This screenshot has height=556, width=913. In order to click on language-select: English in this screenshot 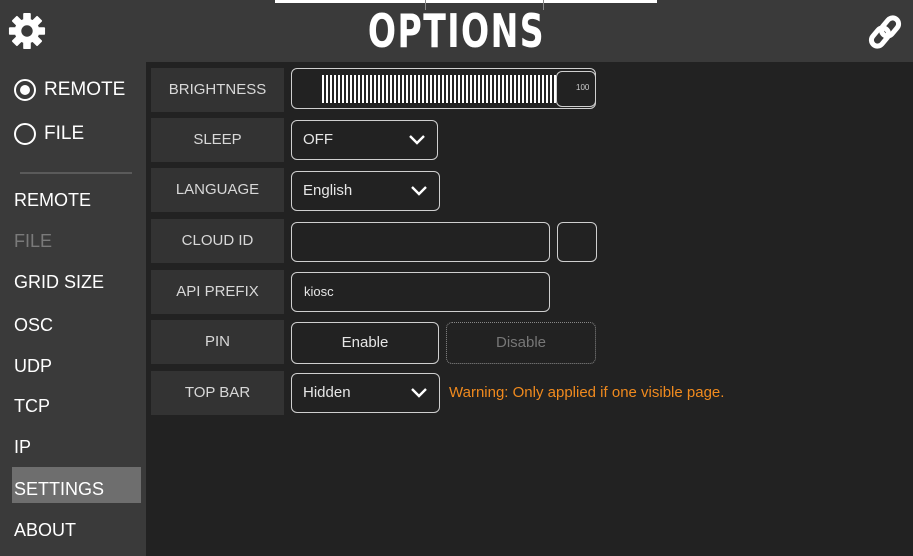, I will do `click(365, 191)`.